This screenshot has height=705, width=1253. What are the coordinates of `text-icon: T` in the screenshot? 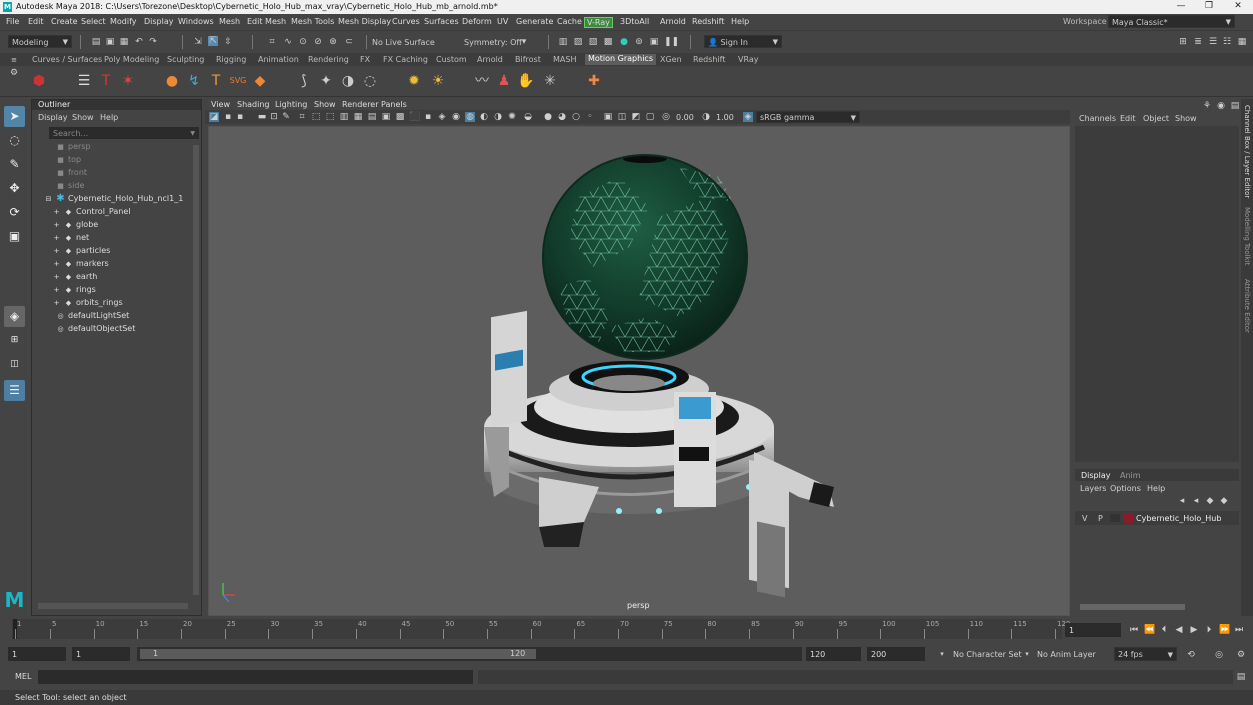 It's located at (216, 81).